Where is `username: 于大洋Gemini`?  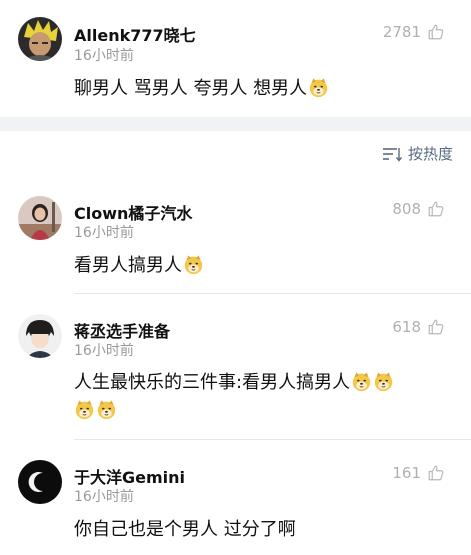
username: 于大洋Gemini is located at coordinates (129, 476).